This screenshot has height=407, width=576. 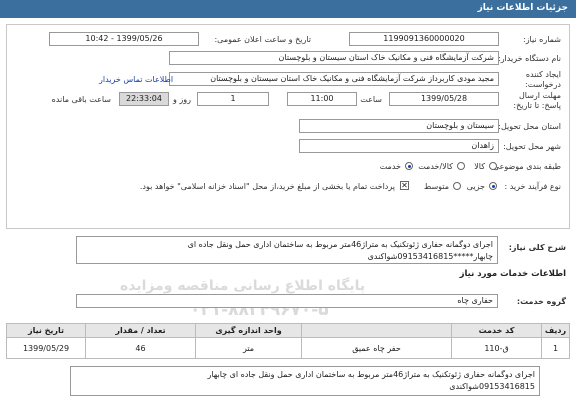 What do you see at coordinates (424, 39) in the screenshot?
I see `need-number-field: 1199091360000020` at bounding box center [424, 39].